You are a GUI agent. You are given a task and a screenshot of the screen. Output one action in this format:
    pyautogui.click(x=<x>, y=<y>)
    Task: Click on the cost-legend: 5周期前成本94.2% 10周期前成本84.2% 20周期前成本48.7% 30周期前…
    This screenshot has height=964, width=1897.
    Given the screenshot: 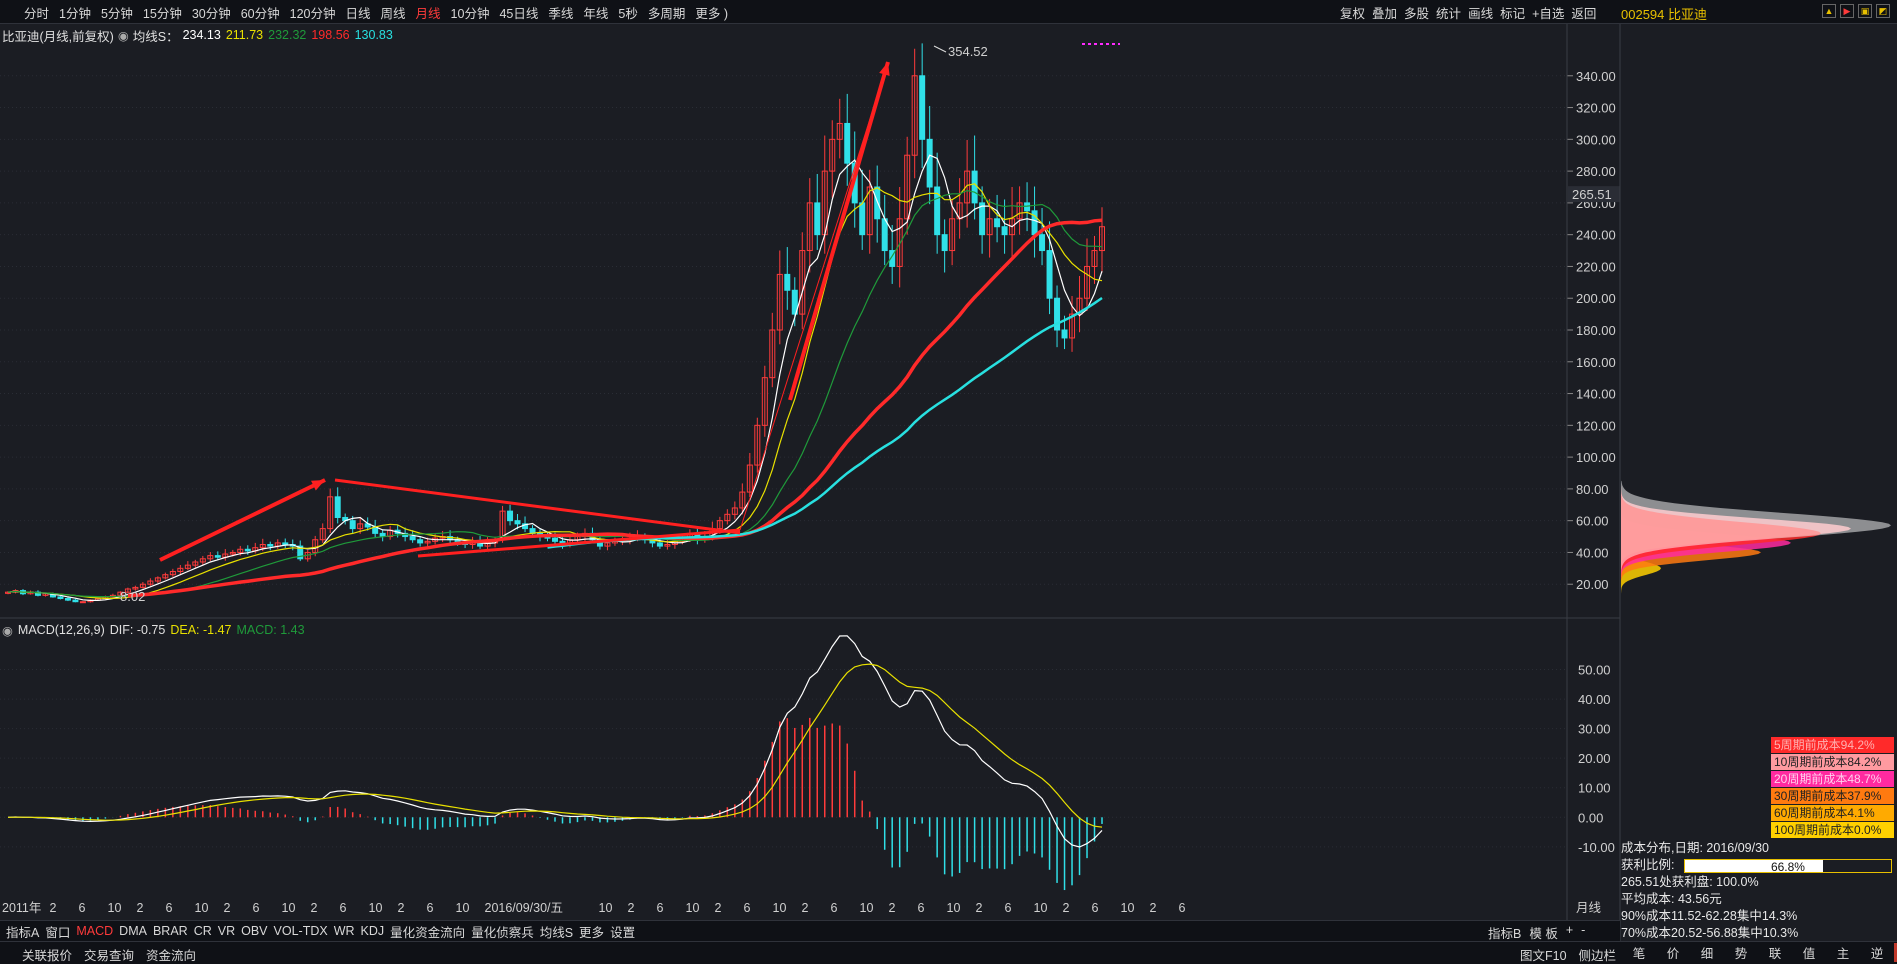 What is the action you would take?
    pyautogui.click(x=1832, y=788)
    